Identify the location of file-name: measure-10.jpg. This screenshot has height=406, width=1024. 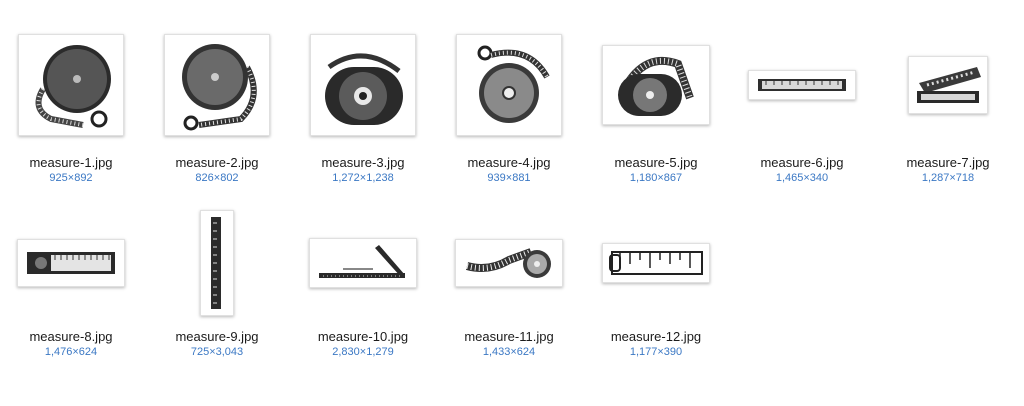
(363, 336).